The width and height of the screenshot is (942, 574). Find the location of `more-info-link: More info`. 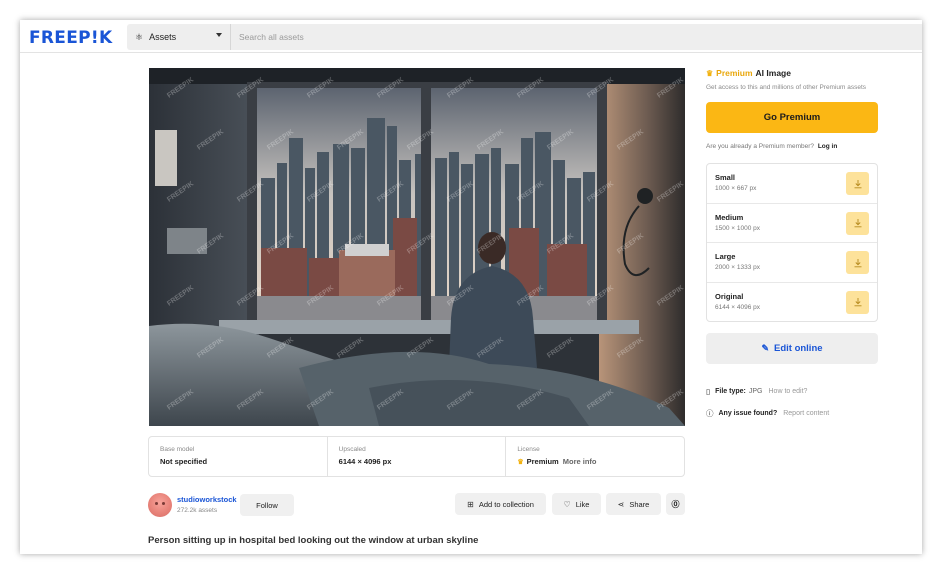

more-info-link: More info is located at coordinates (580, 461).